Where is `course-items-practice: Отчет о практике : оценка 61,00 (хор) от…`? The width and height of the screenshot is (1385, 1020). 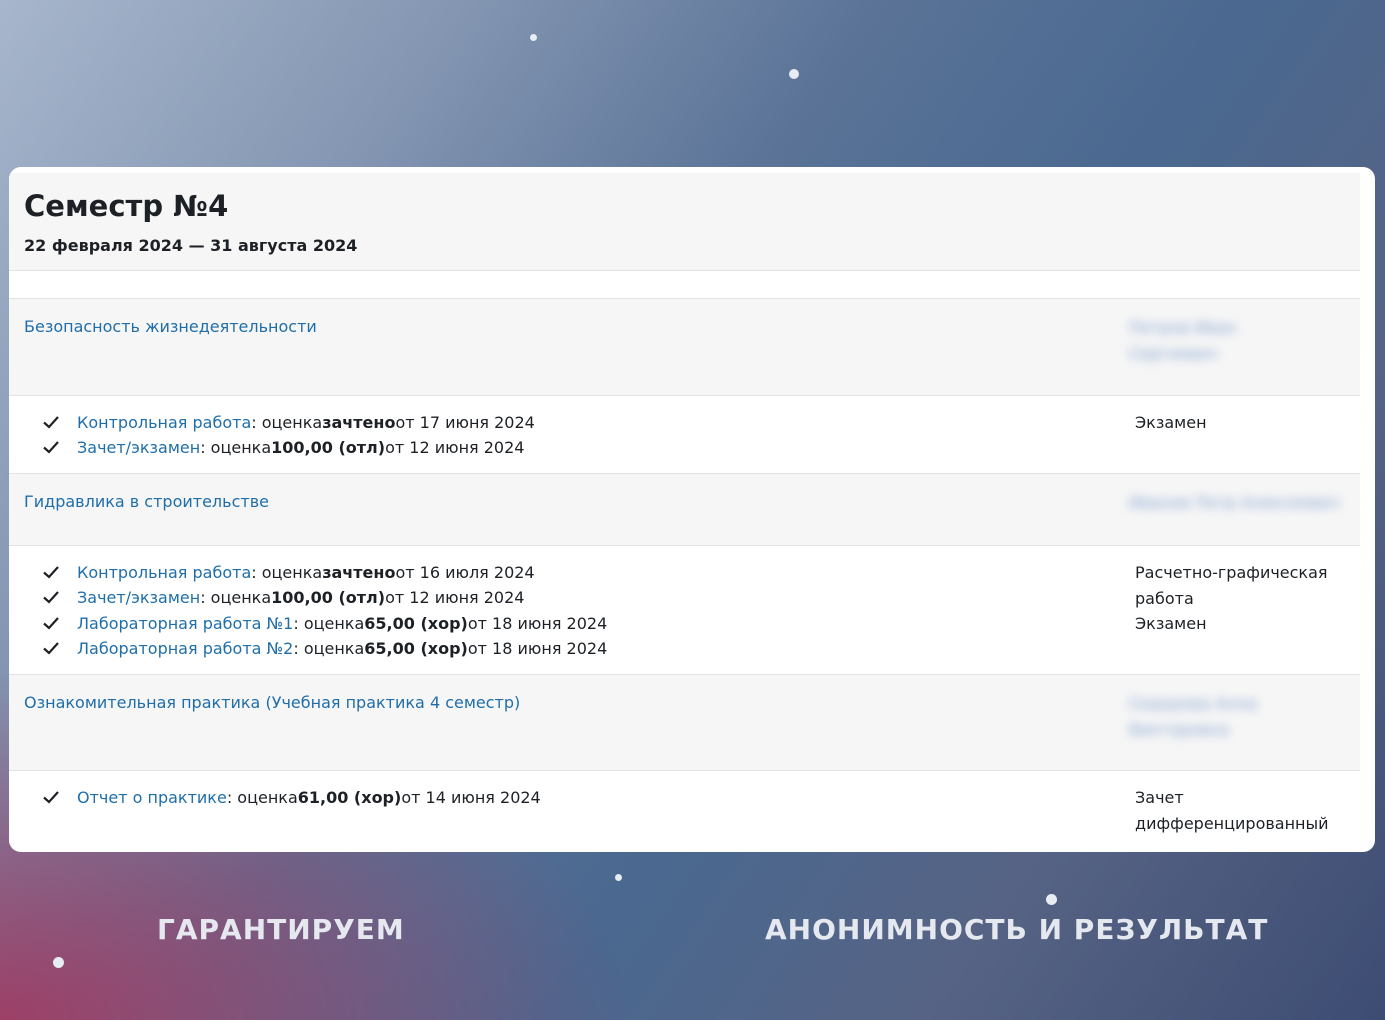 course-items-practice: Отчет о практике : оценка 61,00 (хор) от… is located at coordinates (684, 811).